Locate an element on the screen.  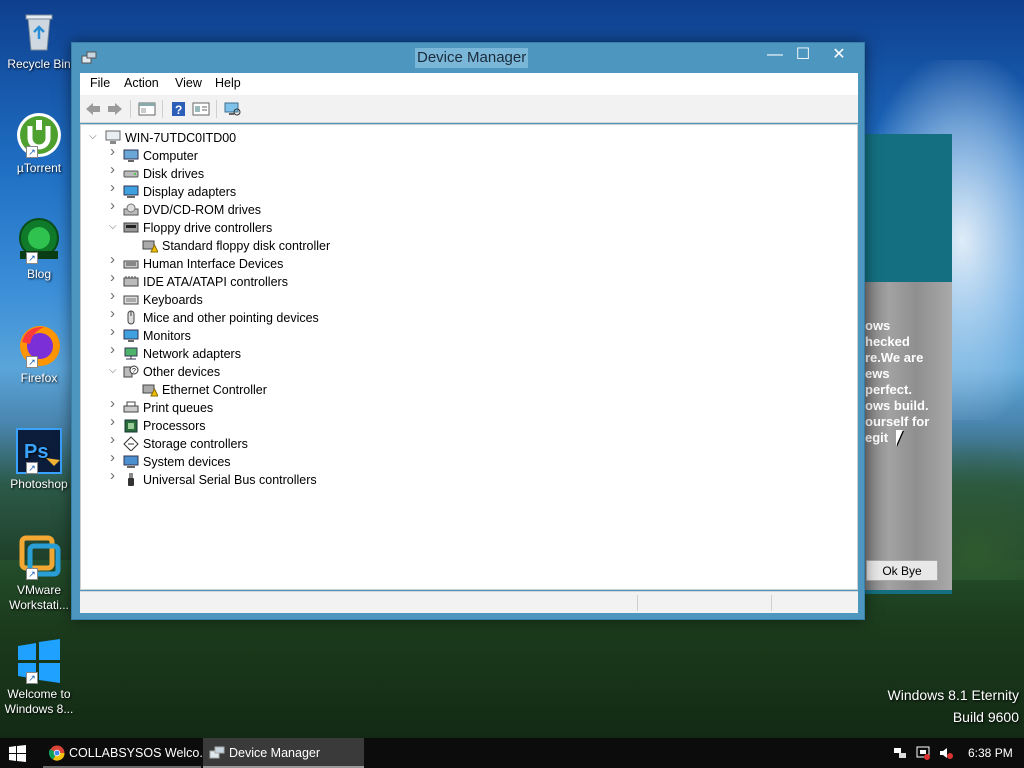
tree-item-label: System devices is located at coordinates (187, 462).